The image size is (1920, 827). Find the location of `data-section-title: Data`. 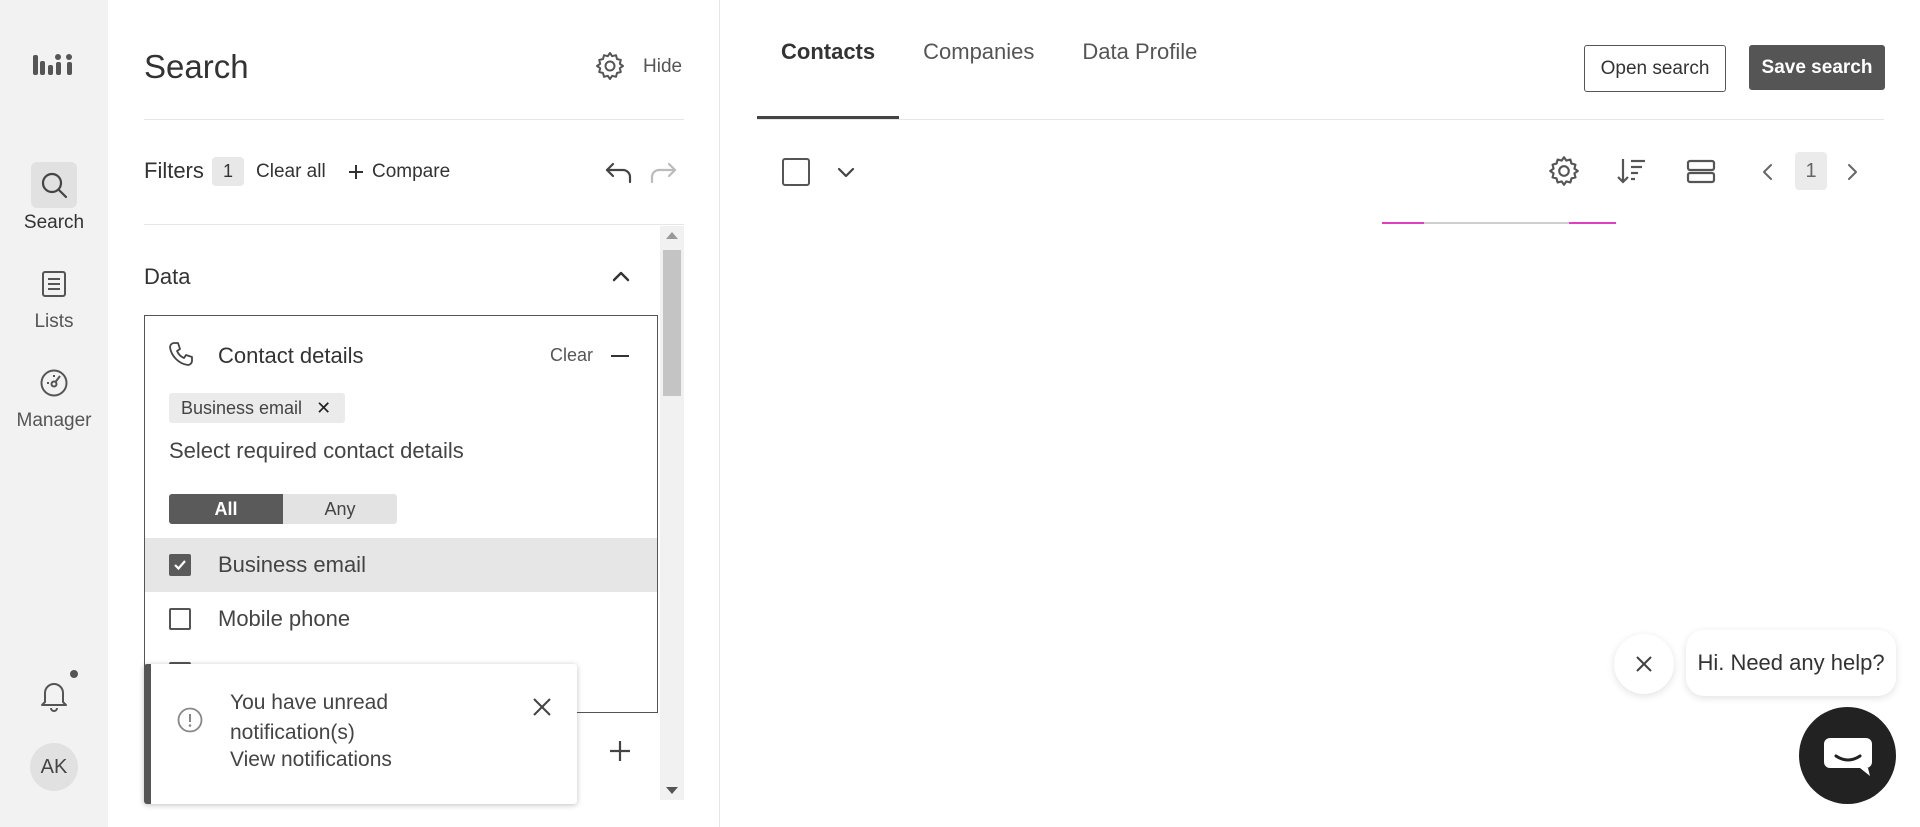

data-section-title: Data is located at coordinates (167, 277).